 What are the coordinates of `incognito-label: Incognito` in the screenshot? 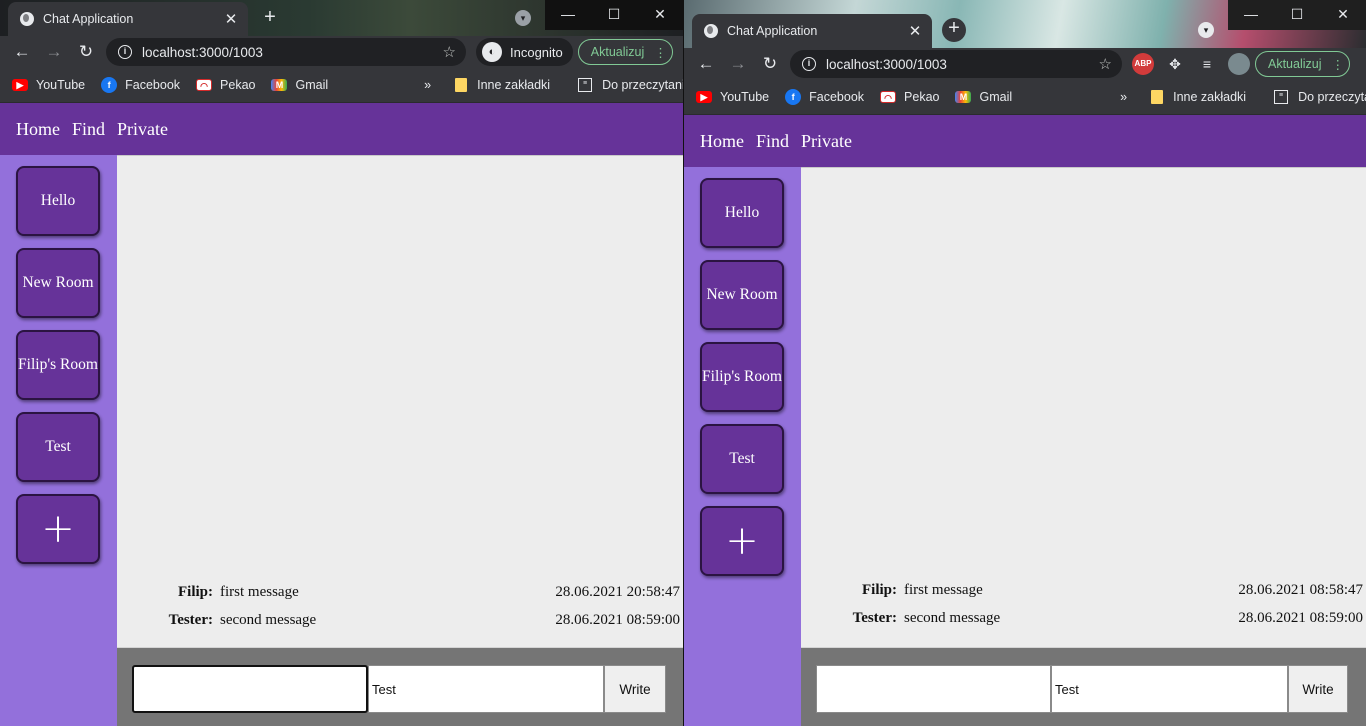 It's located at (536, 52).